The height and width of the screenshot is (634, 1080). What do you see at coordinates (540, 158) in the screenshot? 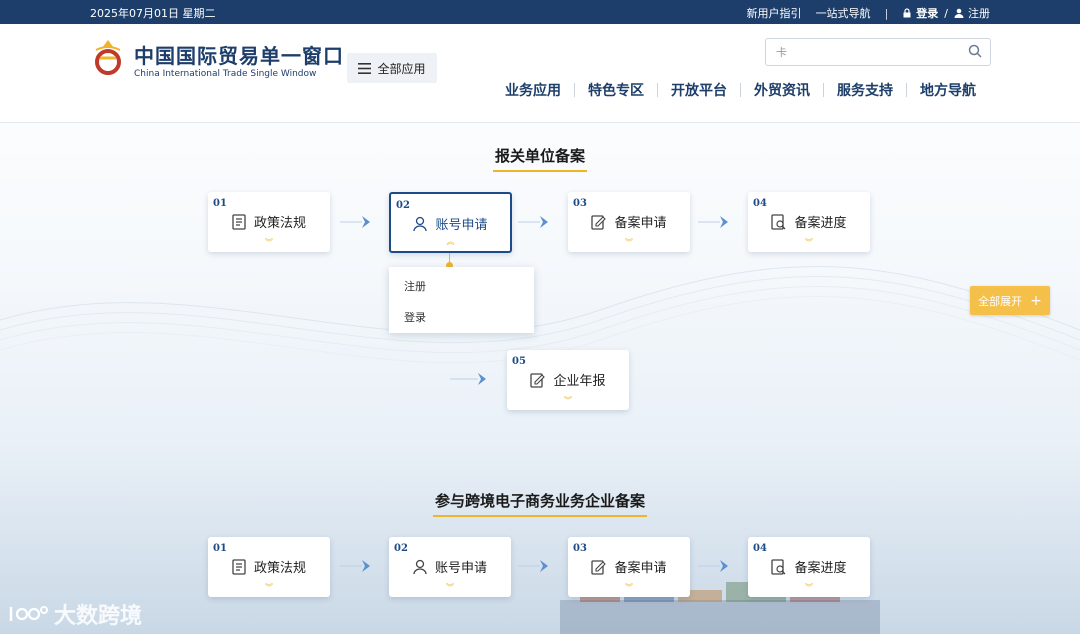
I see `section-title: 报关单位备案` at bounding box center [540, 158].